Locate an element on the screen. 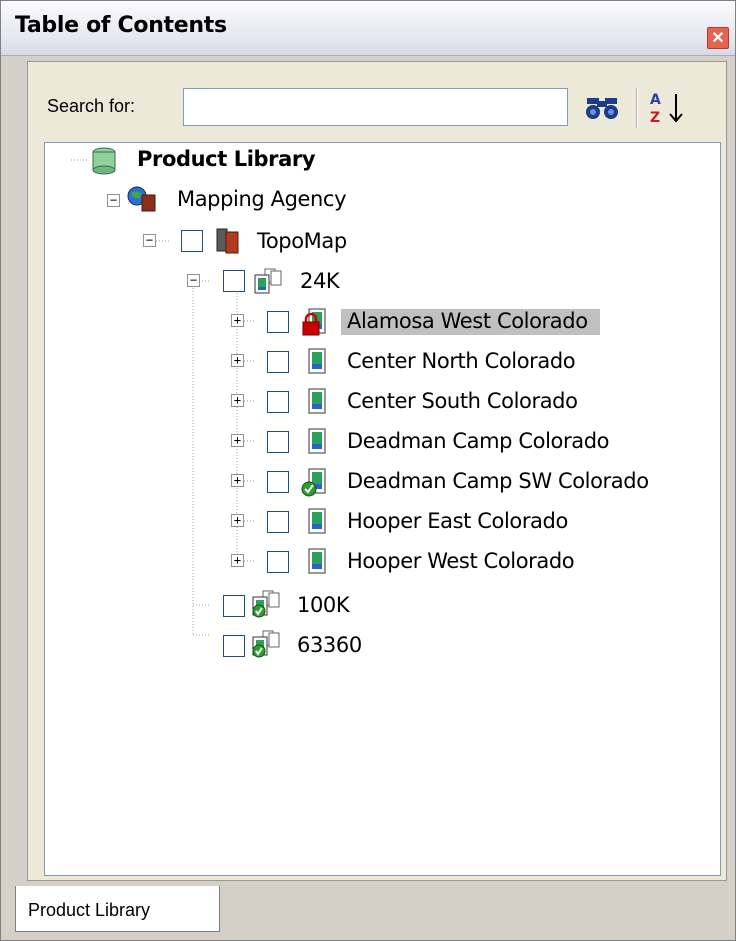 Image resolution: width=736 pixels, height=941 pixels. find-button is located at coordinates (603, 108).